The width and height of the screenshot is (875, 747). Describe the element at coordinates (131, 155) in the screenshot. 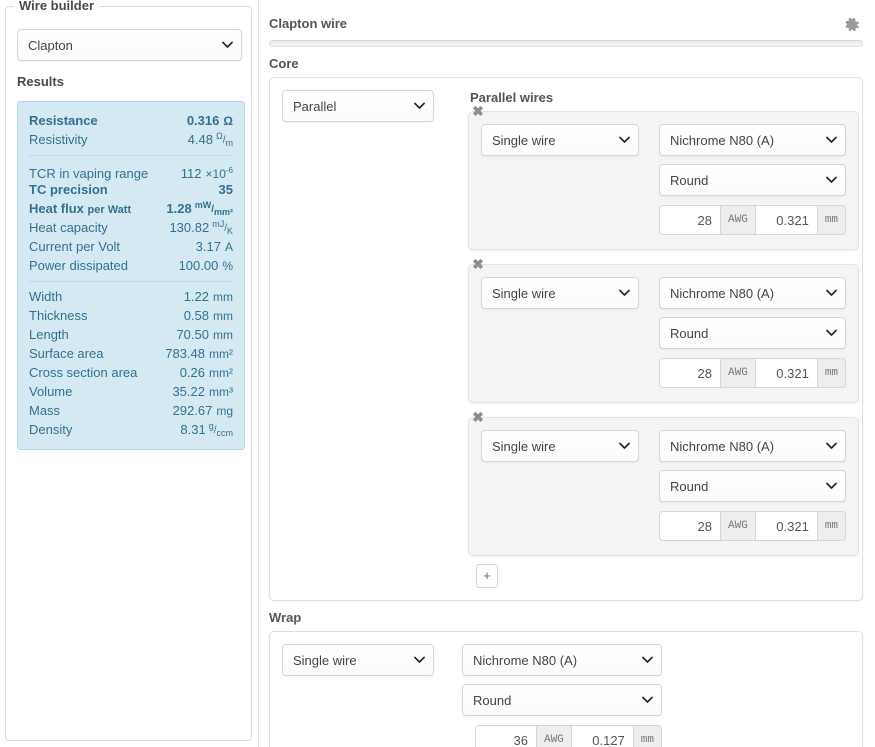

I see `results-divider` at that location.